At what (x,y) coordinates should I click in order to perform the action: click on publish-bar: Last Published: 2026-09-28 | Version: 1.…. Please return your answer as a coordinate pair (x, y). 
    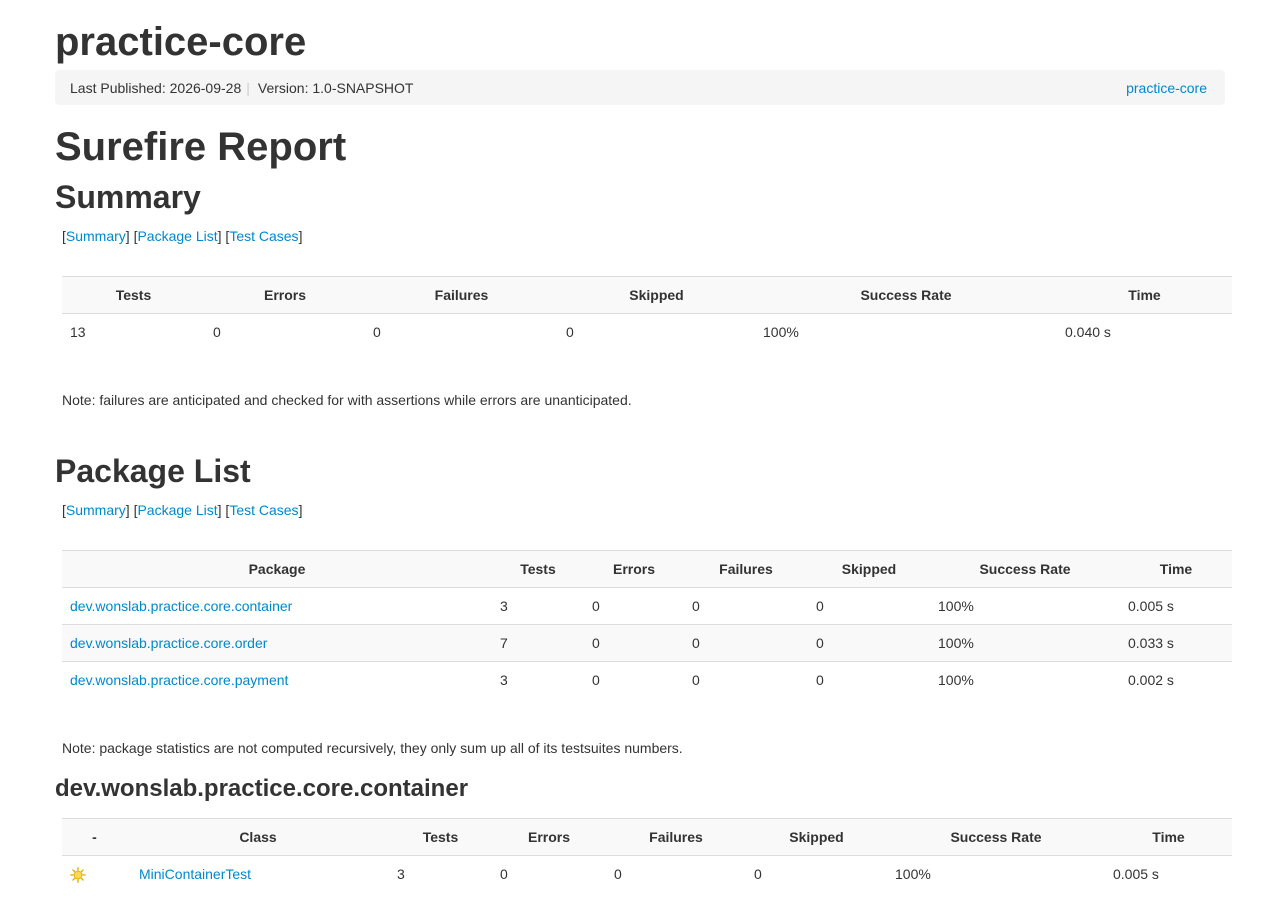
    Looking at the image, I should click on (640, 87).